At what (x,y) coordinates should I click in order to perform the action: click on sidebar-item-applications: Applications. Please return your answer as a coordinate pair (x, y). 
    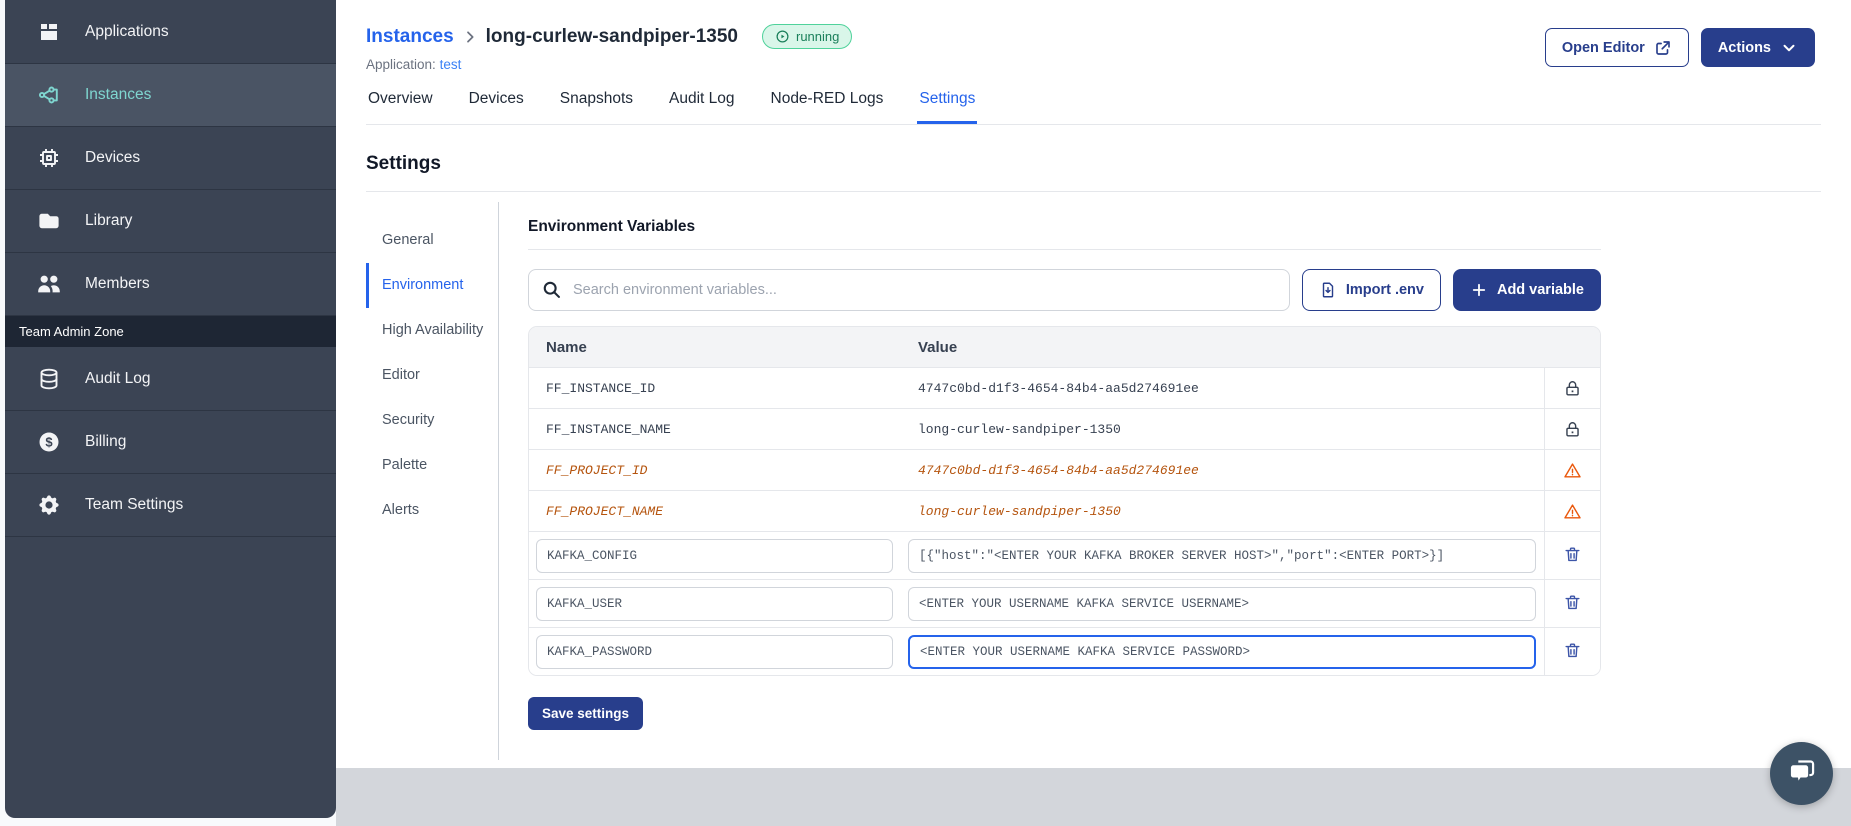
    Looking at the image, I should click on (170, 31).